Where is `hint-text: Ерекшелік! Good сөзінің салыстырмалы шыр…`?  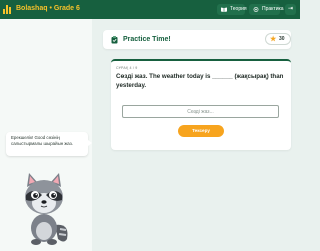 hint-text: Ерекшелік! Good сөзінің салыстырмалы шыр… is located at coordinates (42, 140).